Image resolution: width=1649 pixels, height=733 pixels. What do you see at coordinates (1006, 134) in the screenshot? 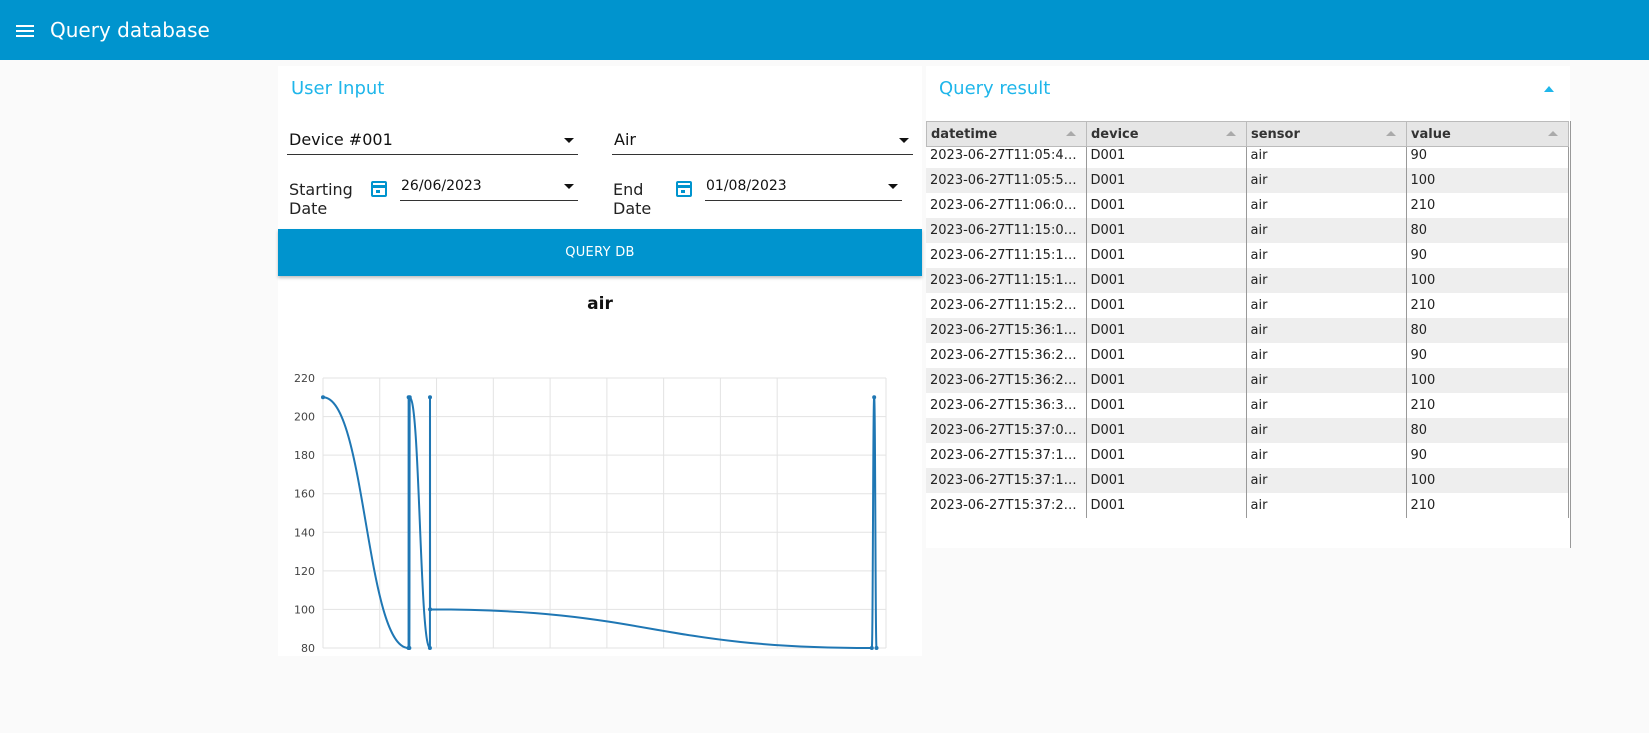
I see `column-header-datetime: datetime` at bounding box center [1006, 134].